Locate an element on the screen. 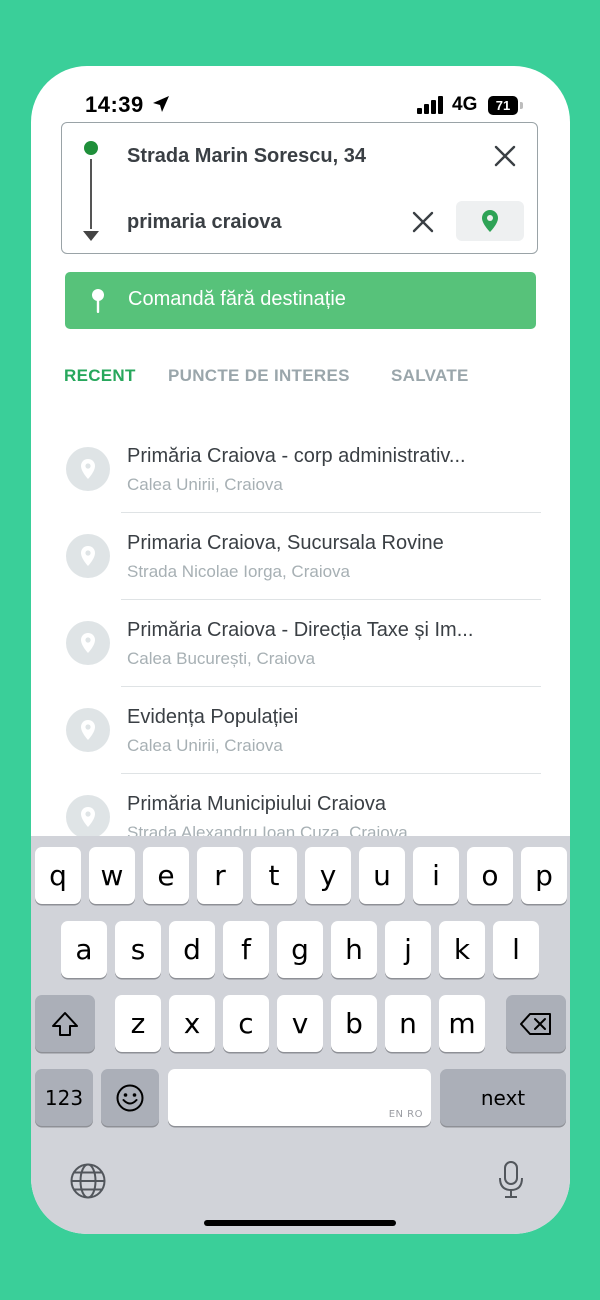 The height and width of the screenshot is (1300, 600). next-key: next is located at coordinates (503, 1097).